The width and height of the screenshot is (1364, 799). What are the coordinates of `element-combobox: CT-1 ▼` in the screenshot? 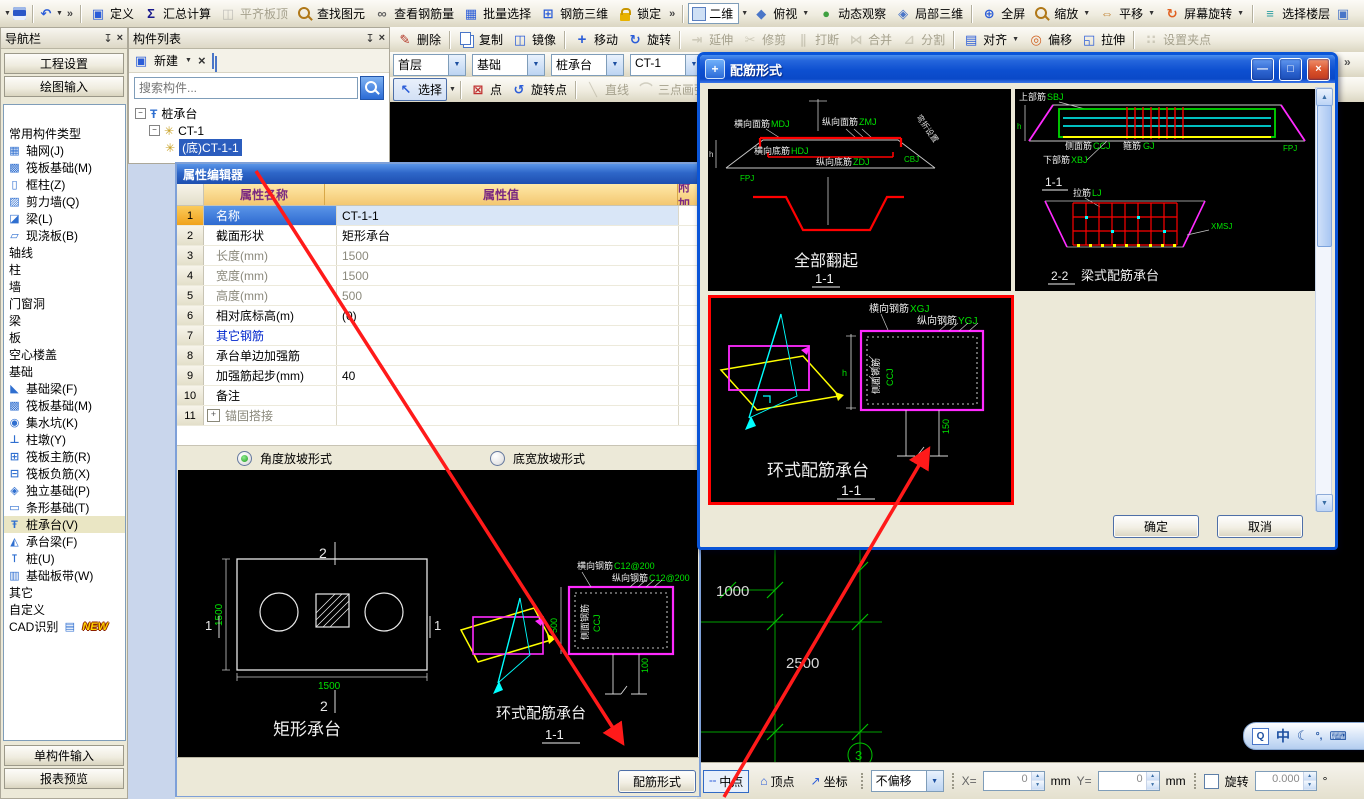 It's located at (666, 64).